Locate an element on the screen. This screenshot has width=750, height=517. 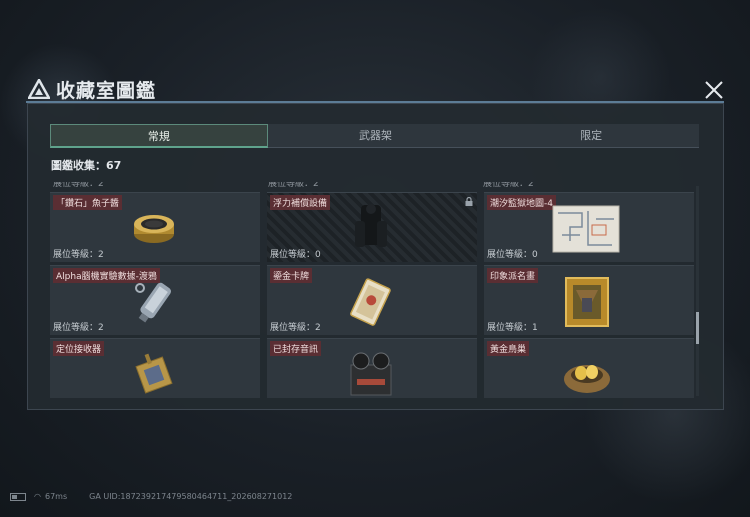
item-name: 浮力補償設備 is located at coordinates (300, 202).